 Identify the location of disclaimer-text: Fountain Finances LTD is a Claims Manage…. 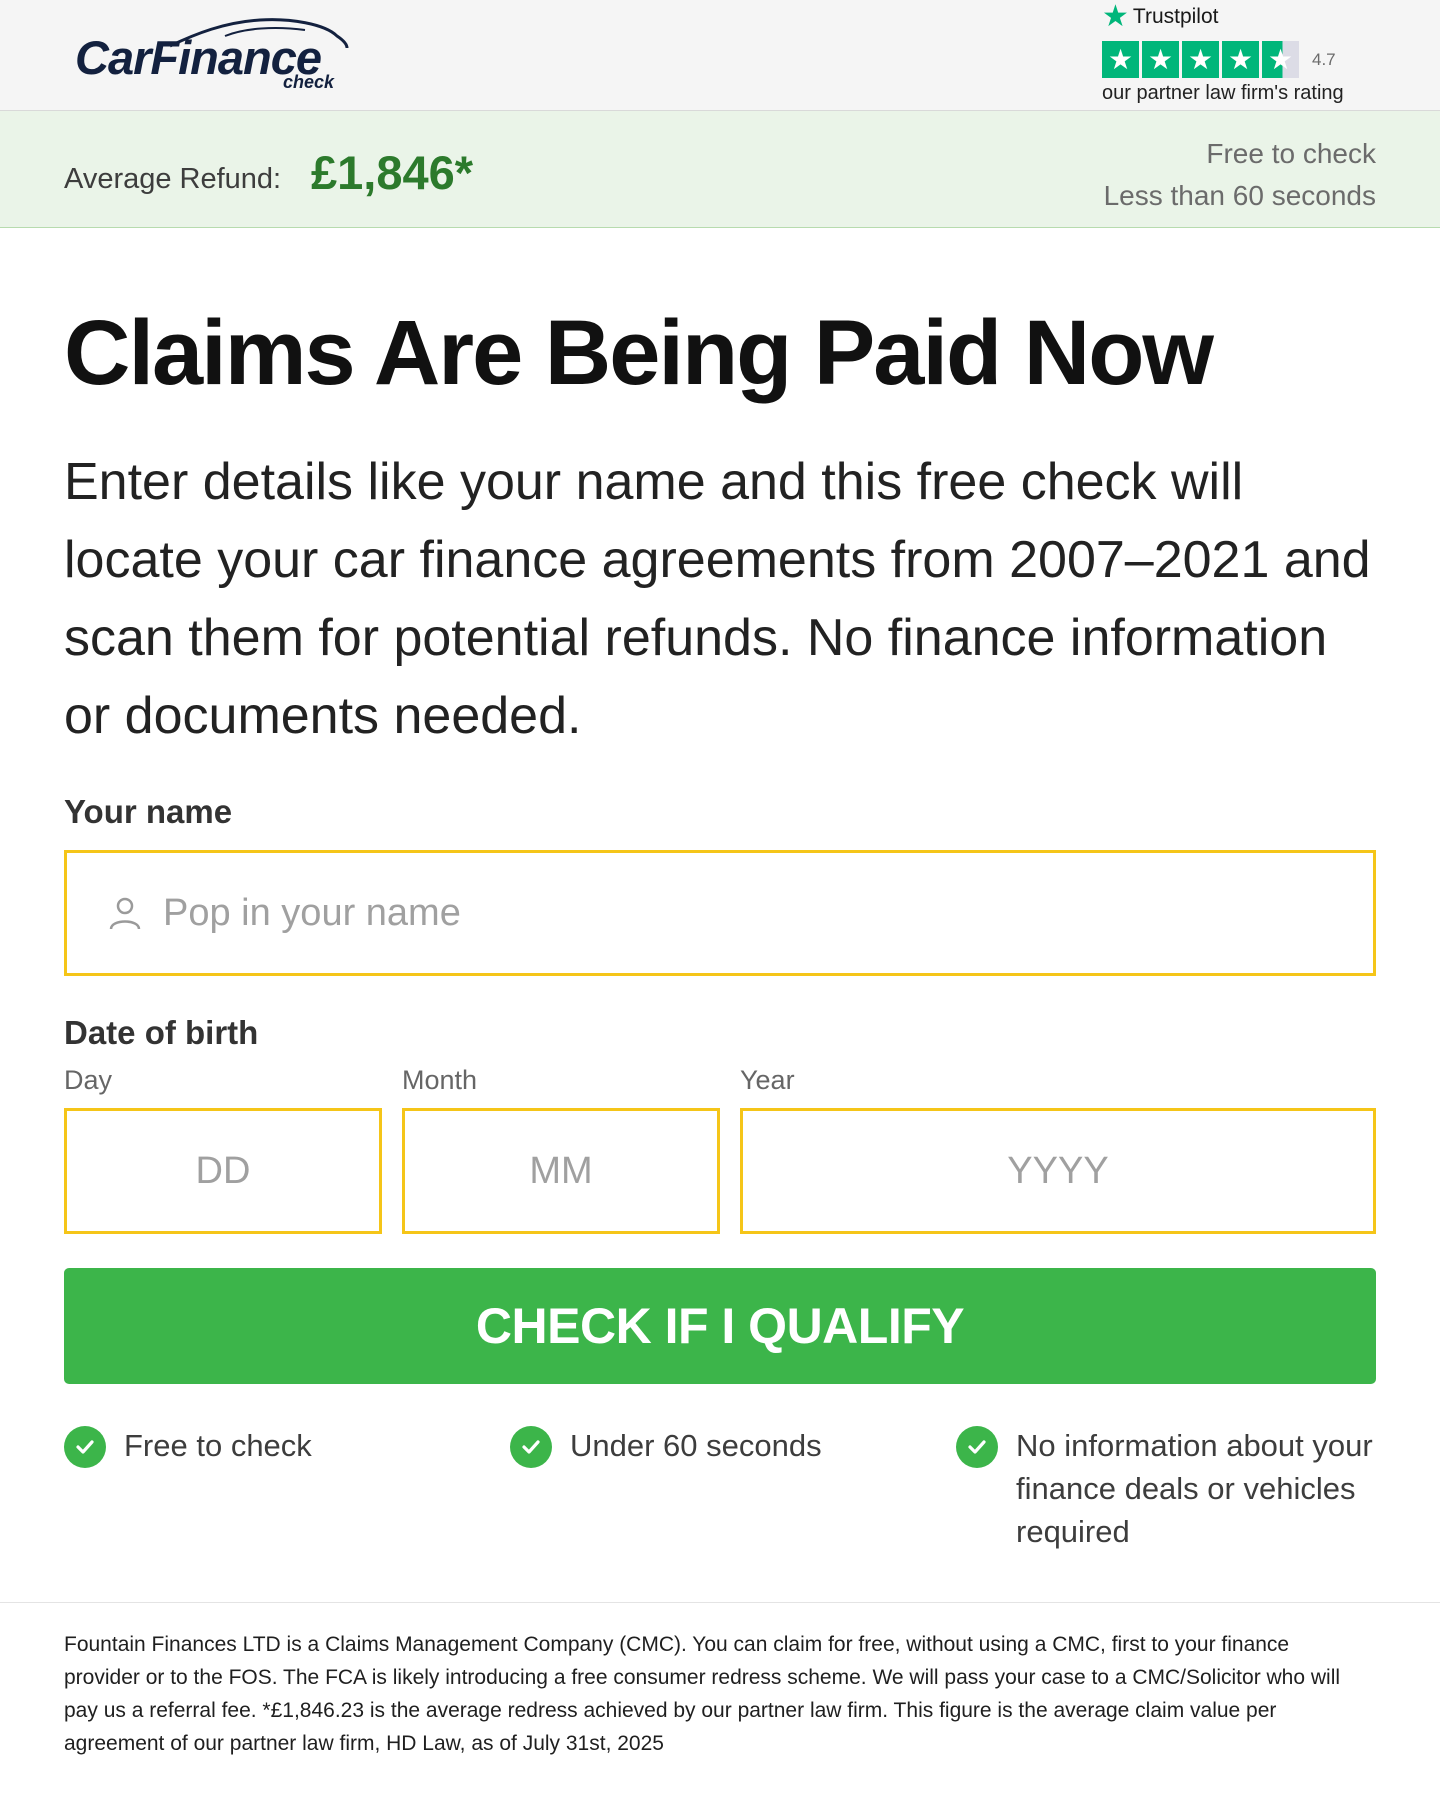
(702, 1694).